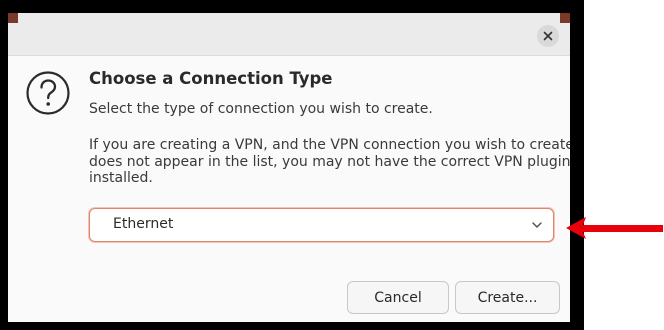 The image size is (664, 330). I want to click on question-icon, so click(48, 93).